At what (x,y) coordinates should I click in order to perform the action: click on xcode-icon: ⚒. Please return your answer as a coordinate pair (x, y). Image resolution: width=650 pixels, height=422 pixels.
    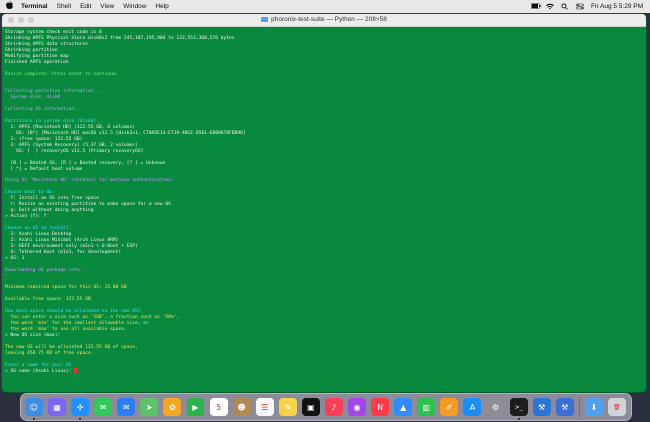
    Looking at the image, I should click on (541, 407).